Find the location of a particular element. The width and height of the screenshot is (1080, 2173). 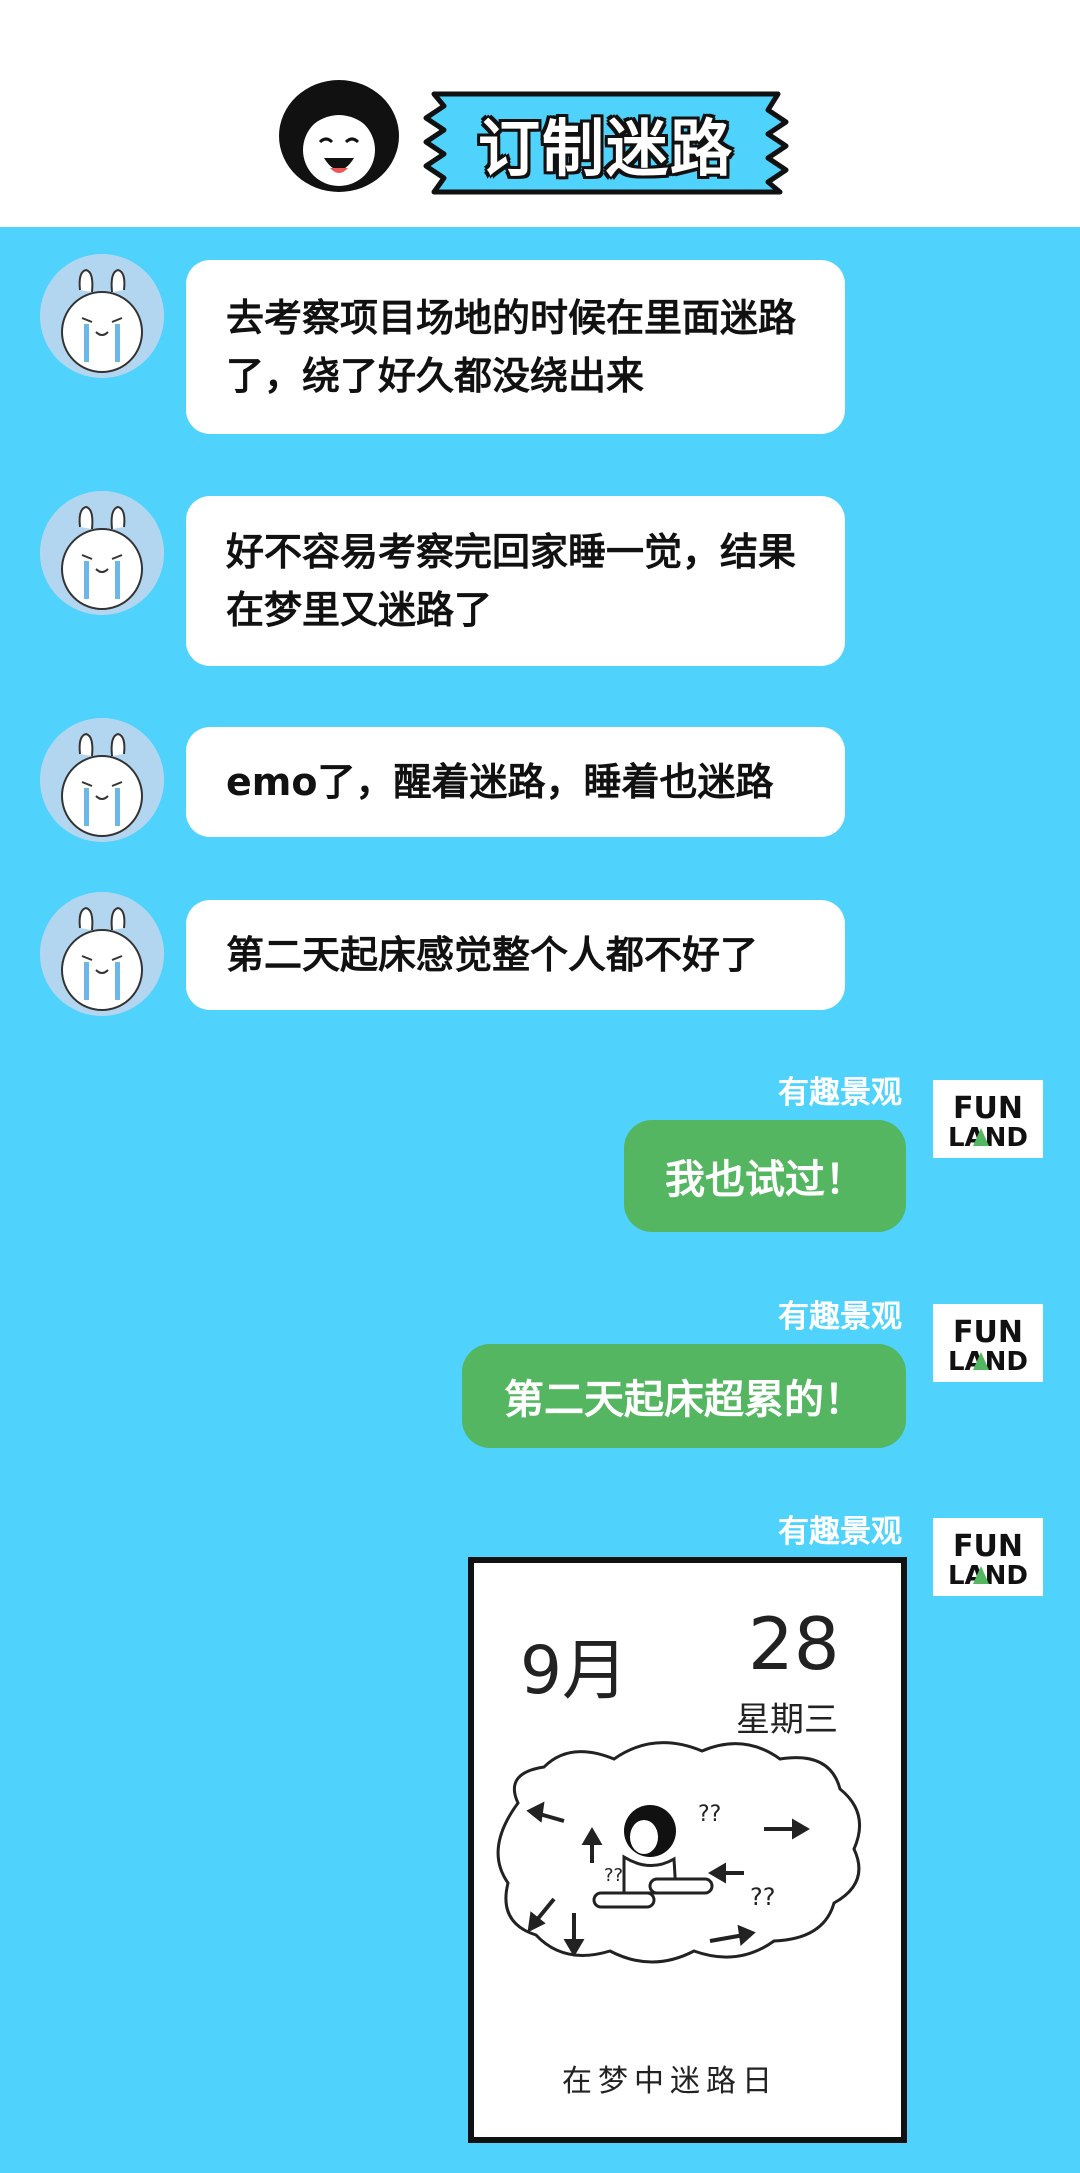

message-bubble: 好不容易考察完回家睡一觉，结果在梦里又迷路了 is located at coordinates (515, 581).